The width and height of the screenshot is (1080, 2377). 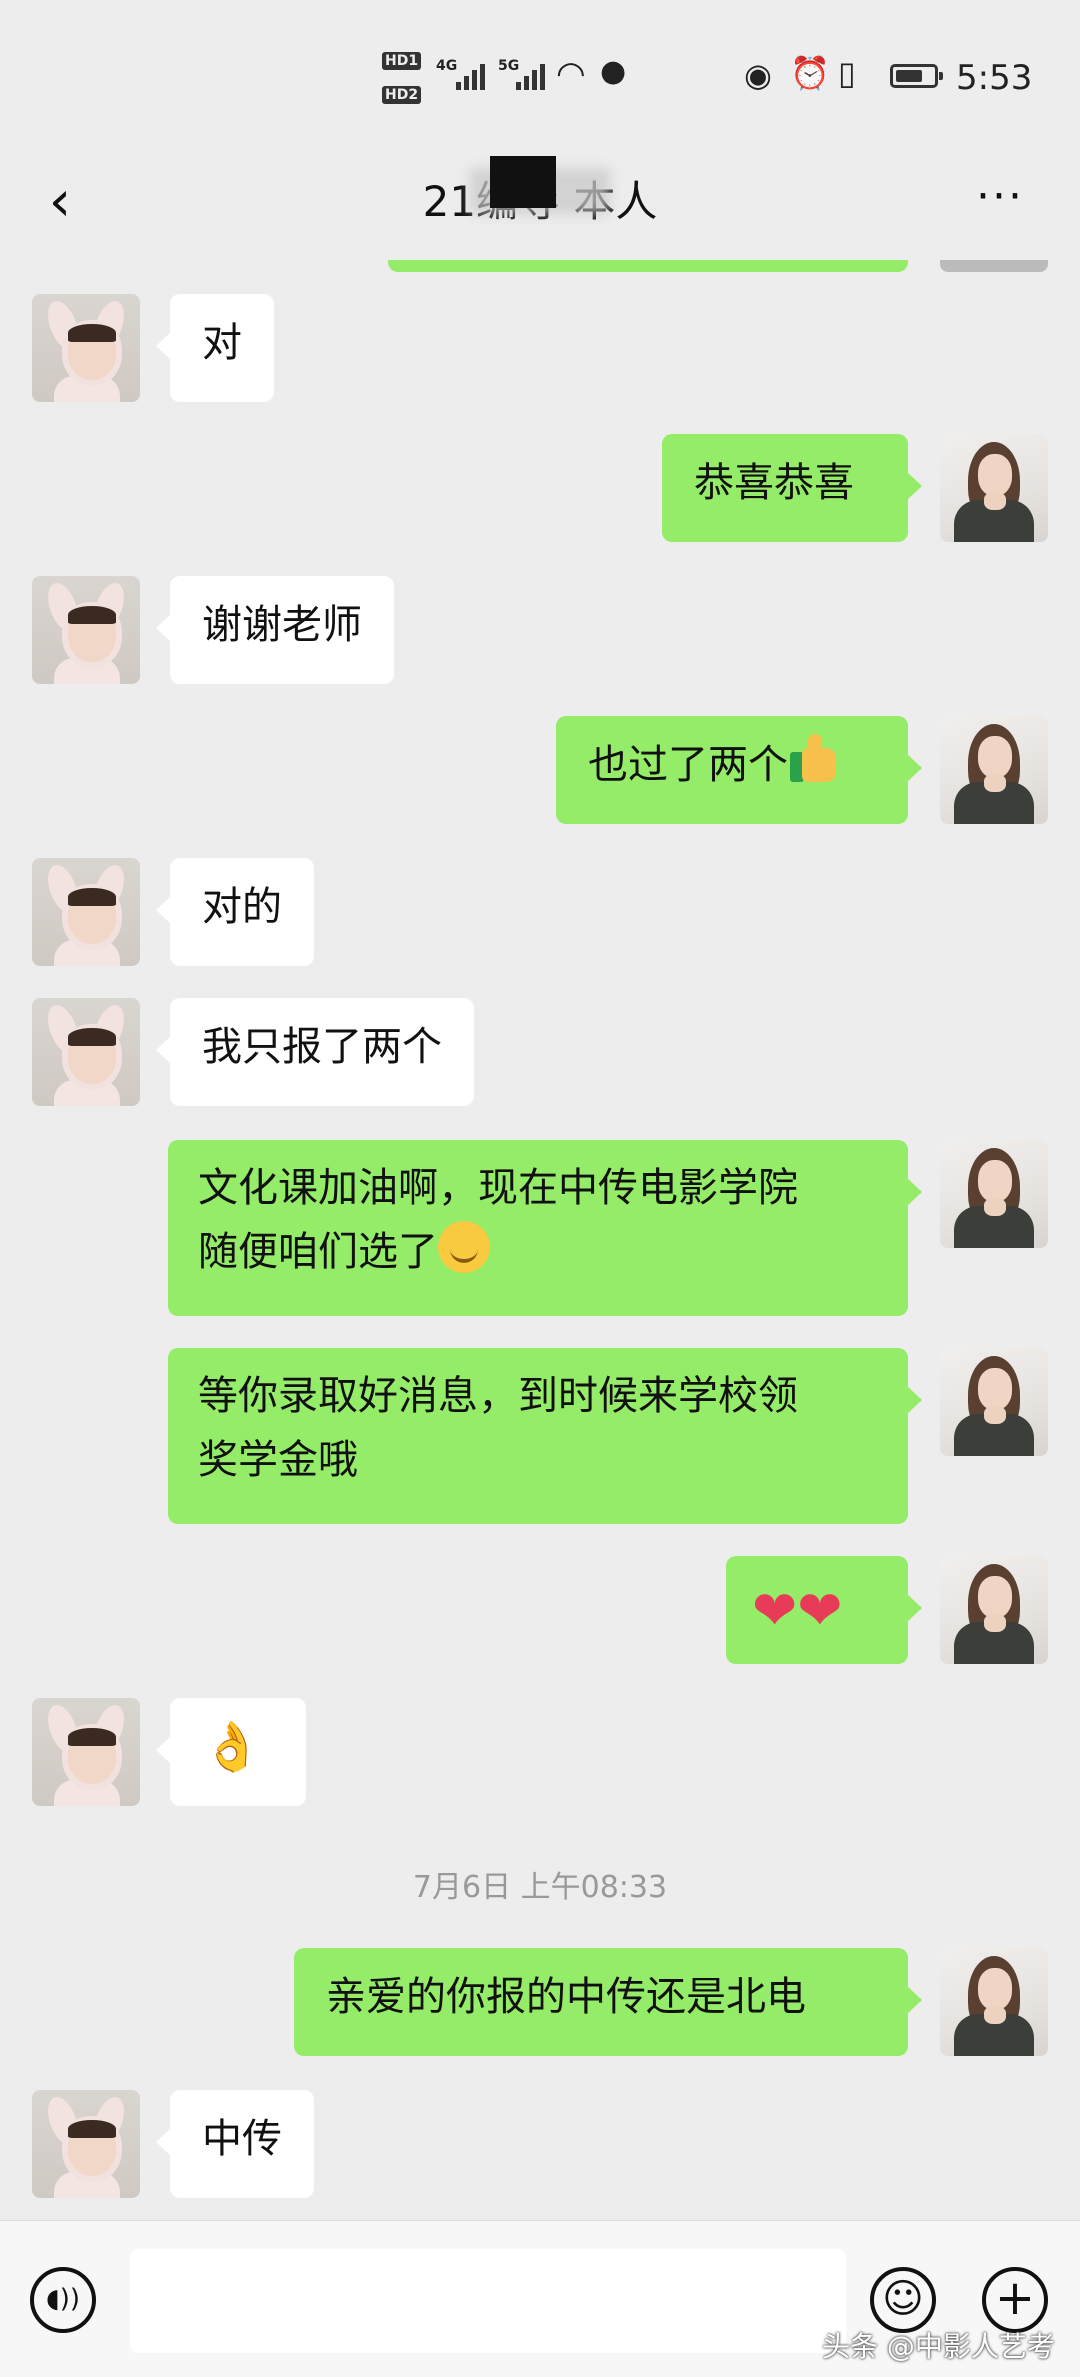 I want to click on plus-icon: +, so click(x=1015, y=2300).